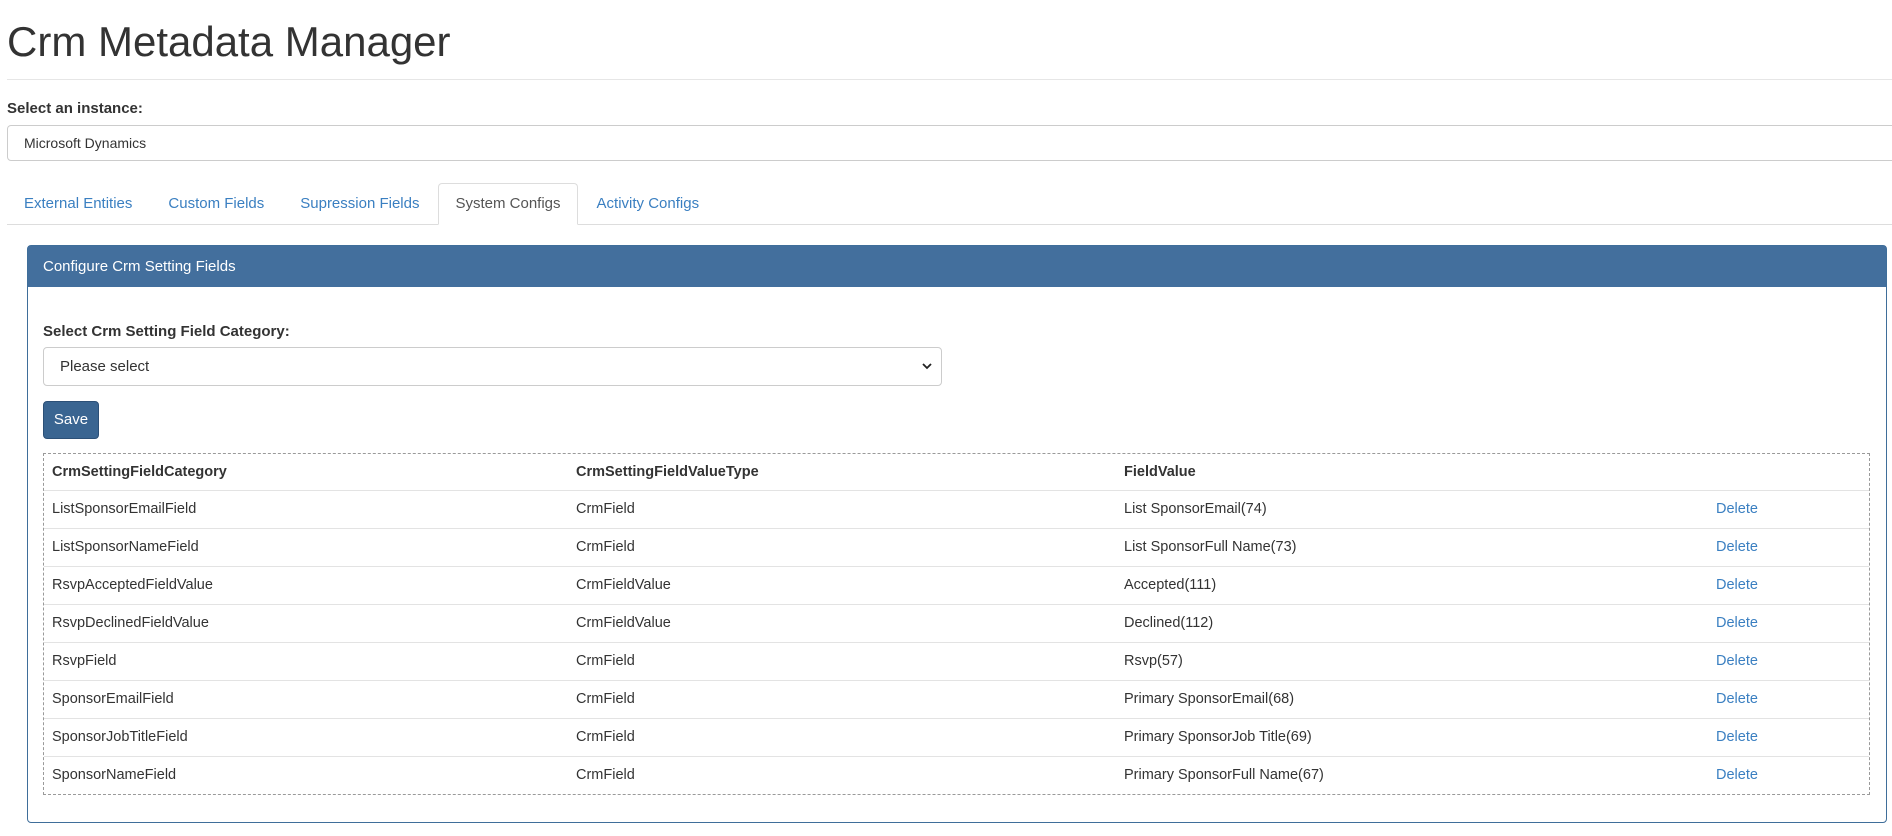 This screenshot has width=1892, height=836. What do you see at coordinates (492, 366) in the screenshot?
I see `category-select: Please select` at bounding box center [492, 366].